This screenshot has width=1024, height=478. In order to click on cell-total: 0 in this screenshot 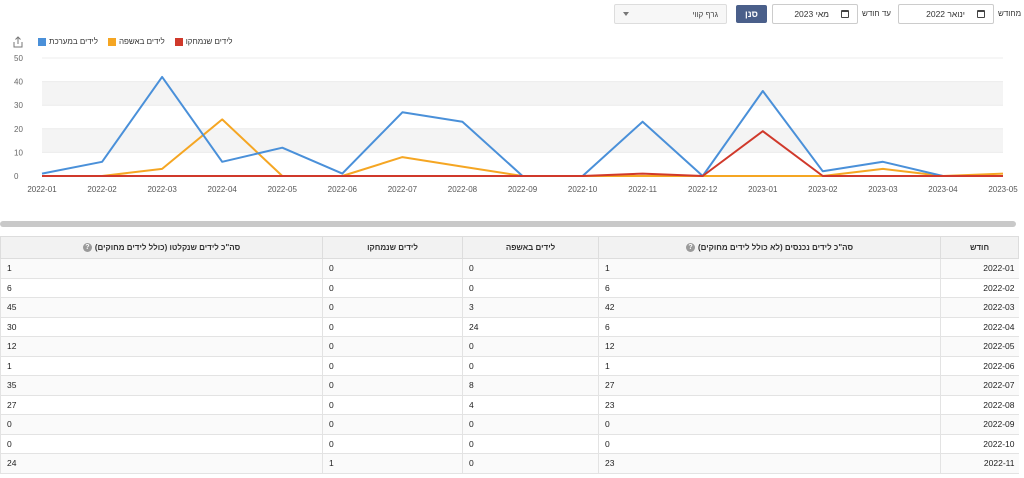, I will do `click(161, 424)`.